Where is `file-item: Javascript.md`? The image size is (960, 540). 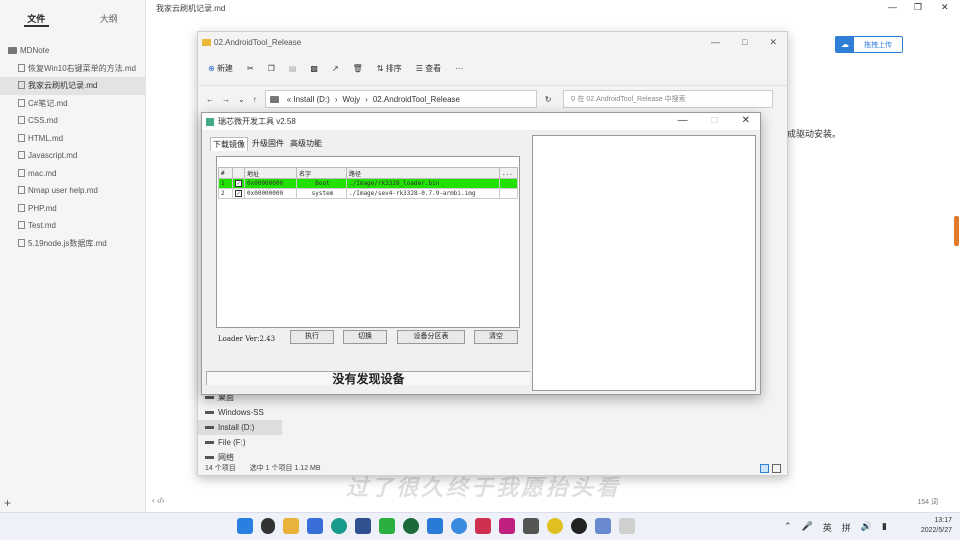 file-item: Javascript.md is located at coordinates (72, 156).